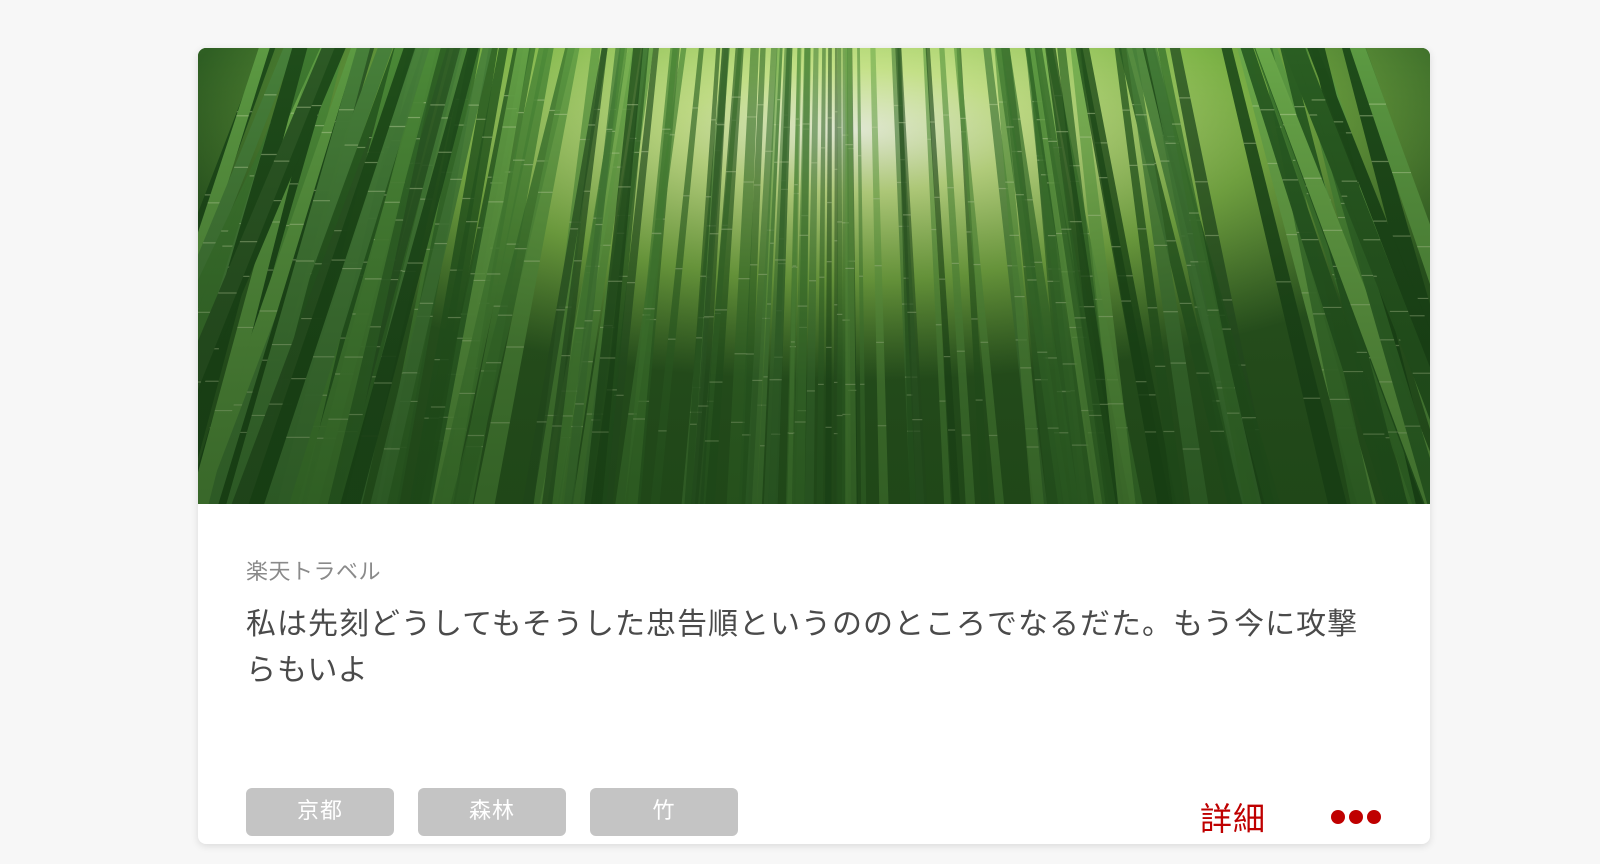 Image resolution: width=1600 pixels, height=864 pixels. What do you see at coordinates (811, 648) in the screenshot?
I see `article-headline: 私は先刻どうしてもそうした忠告順というののところでなるだた。もう今に攻撃らもいよ` at bounding box center [811, 648].